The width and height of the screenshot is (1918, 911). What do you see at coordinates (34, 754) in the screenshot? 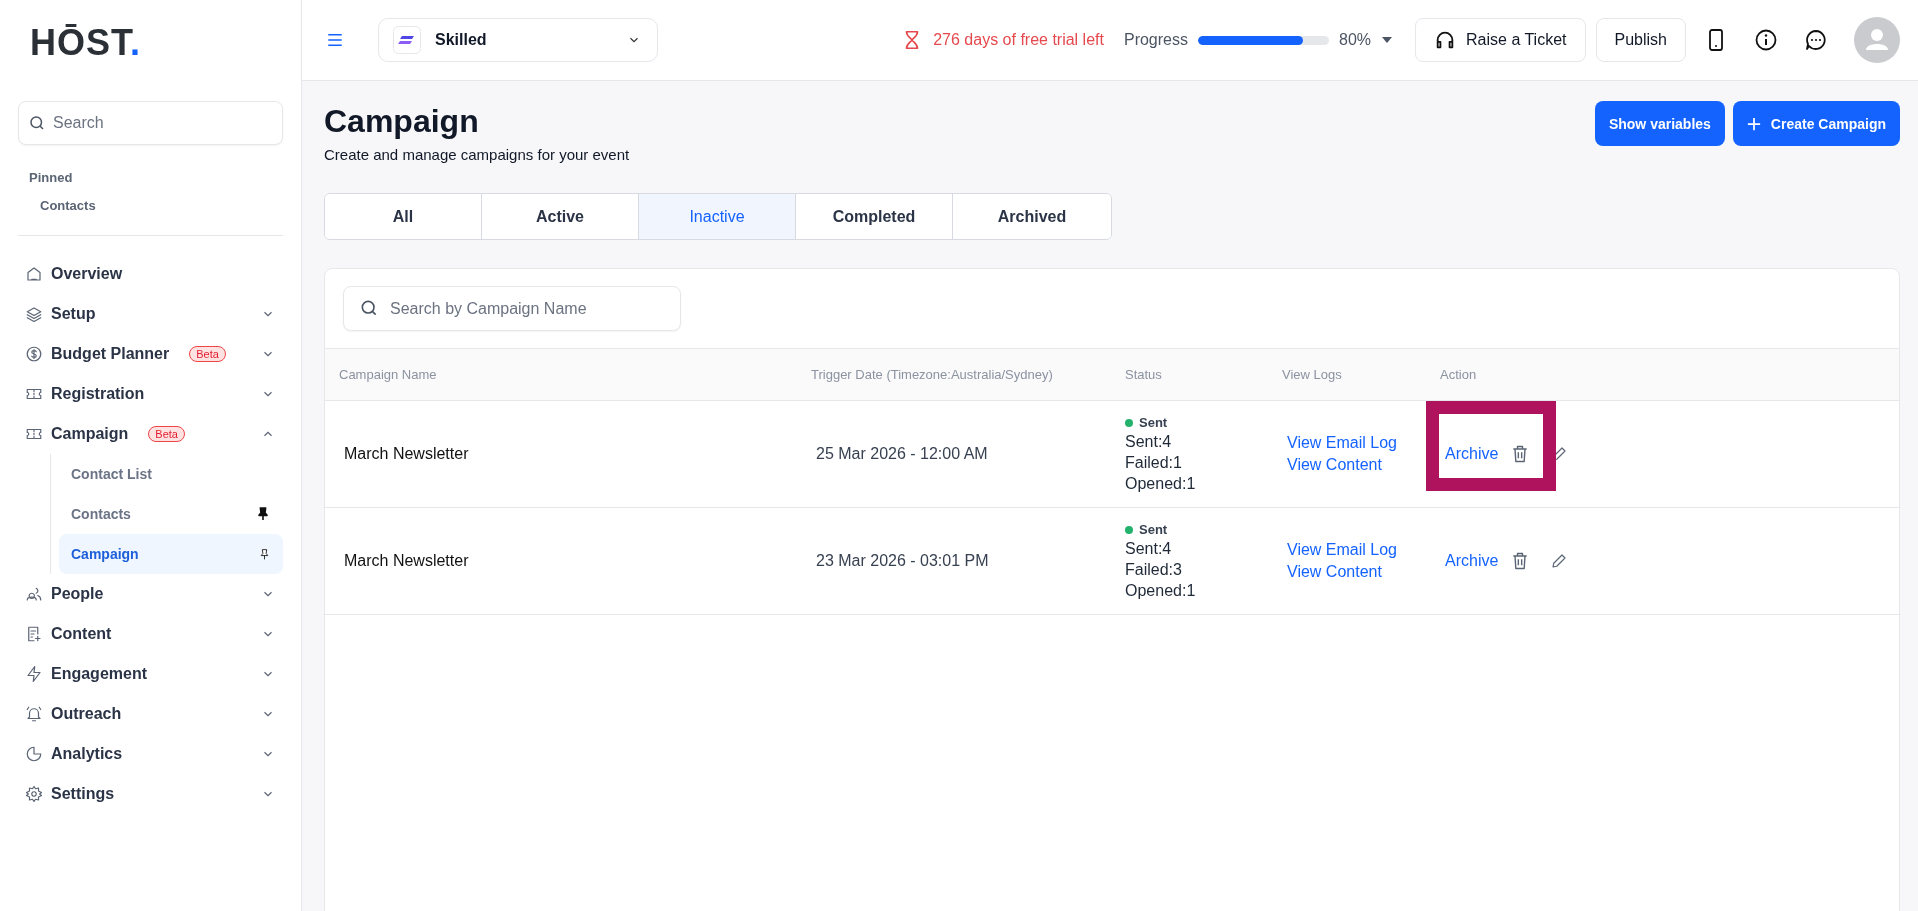
I see `pie-icon` at bounding box center [34, 754].